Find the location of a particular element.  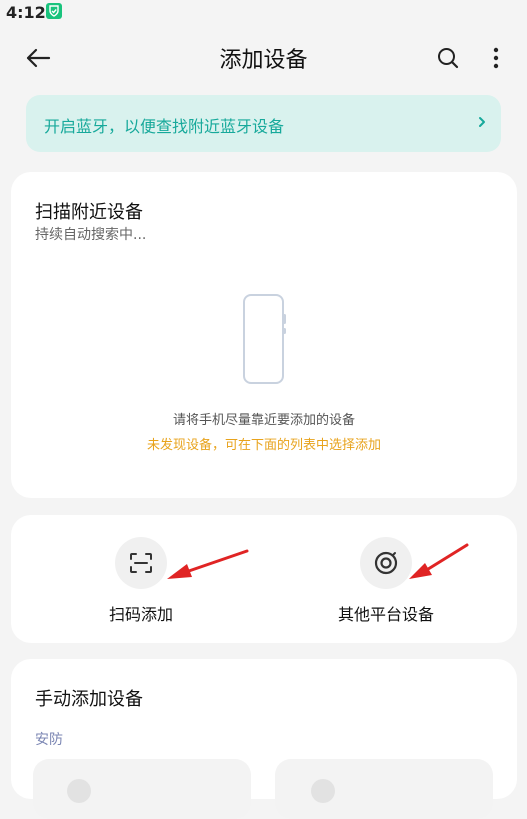

more-options-button is located at coordinates (496, 58).